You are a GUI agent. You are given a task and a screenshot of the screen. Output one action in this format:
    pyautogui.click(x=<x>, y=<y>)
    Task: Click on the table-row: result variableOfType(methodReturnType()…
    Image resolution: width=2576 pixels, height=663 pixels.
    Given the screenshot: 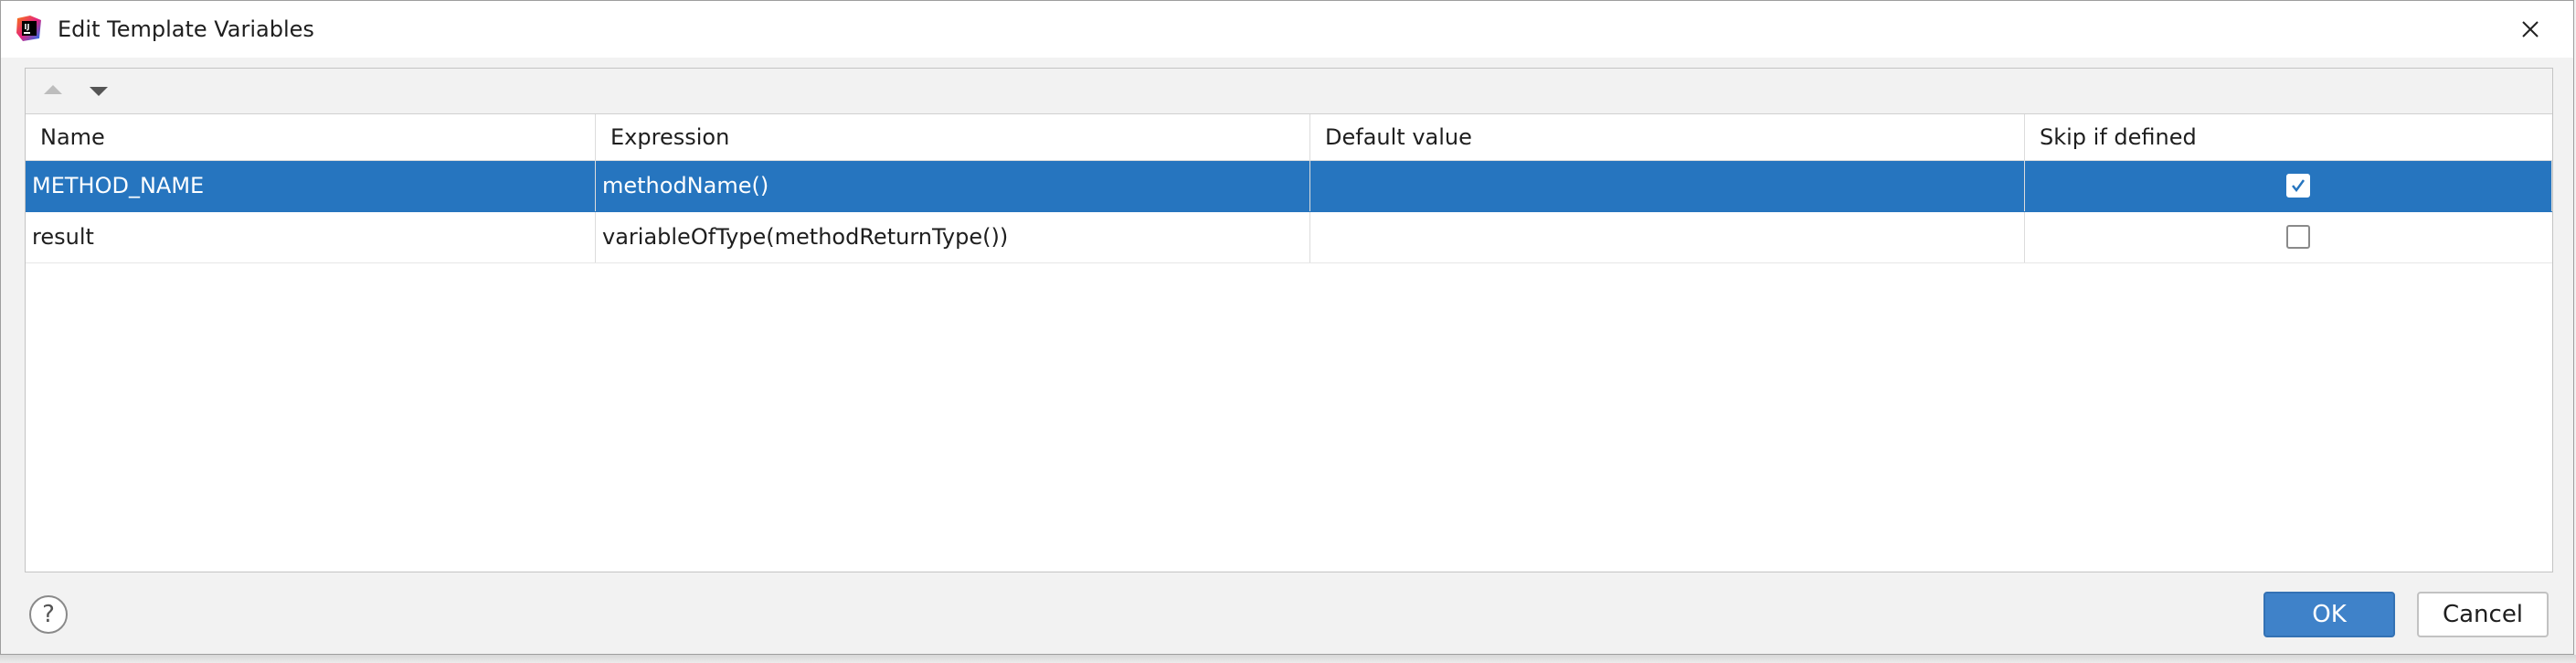 What is the action you would take?
    pyautogui.click(x=1289, y=237)
    